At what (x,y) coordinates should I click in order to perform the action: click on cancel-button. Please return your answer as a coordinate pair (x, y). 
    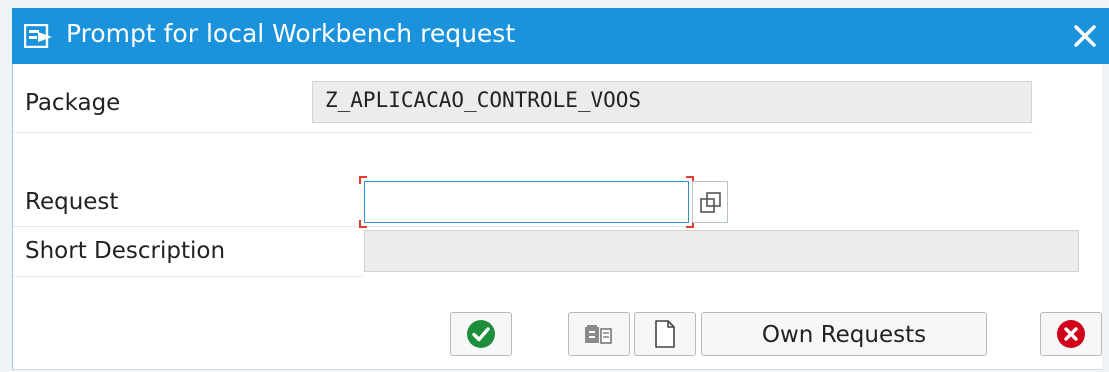
    Looking at the image, I should click on (1071, 334).